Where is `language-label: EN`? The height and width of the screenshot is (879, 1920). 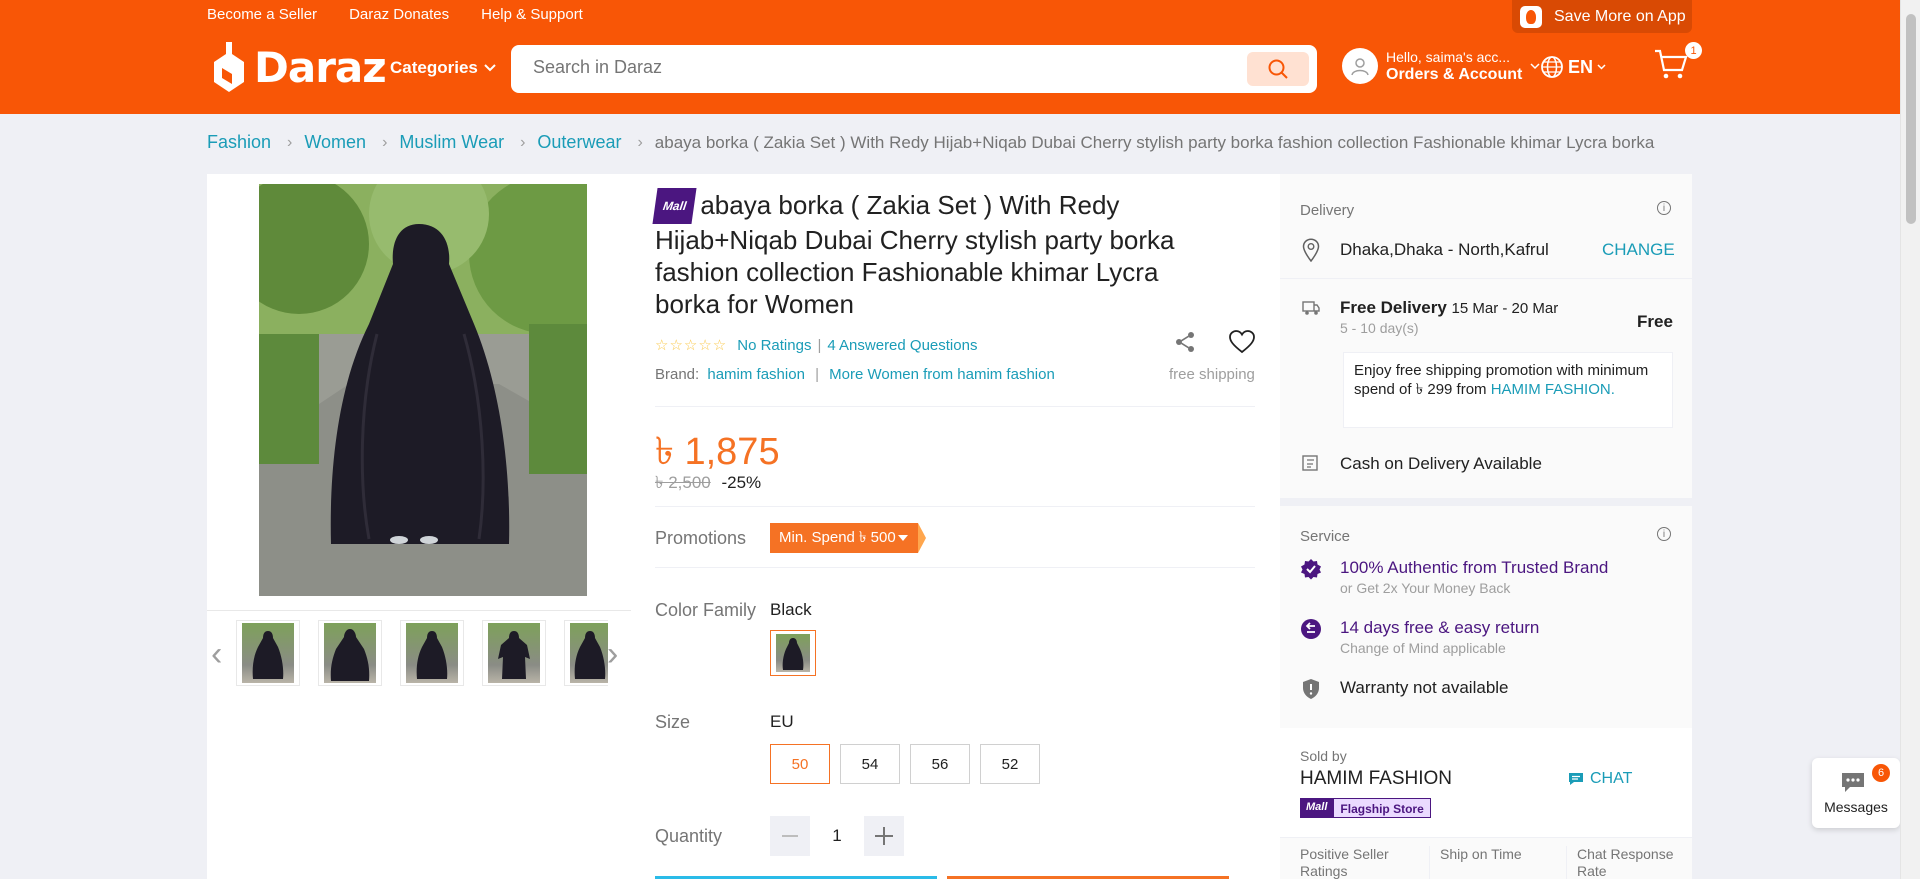 language-label: EN is located at coordinates (1581, 66).